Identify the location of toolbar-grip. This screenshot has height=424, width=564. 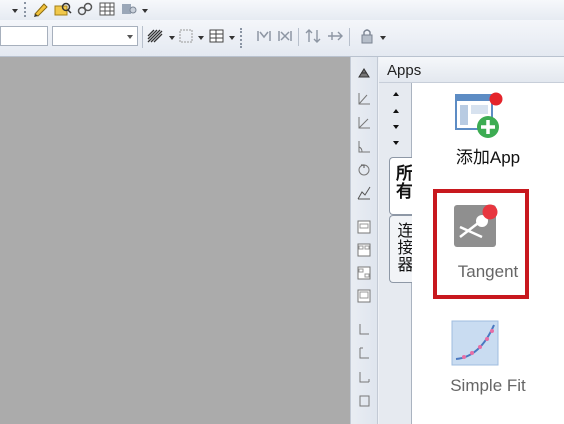
(26, 9).